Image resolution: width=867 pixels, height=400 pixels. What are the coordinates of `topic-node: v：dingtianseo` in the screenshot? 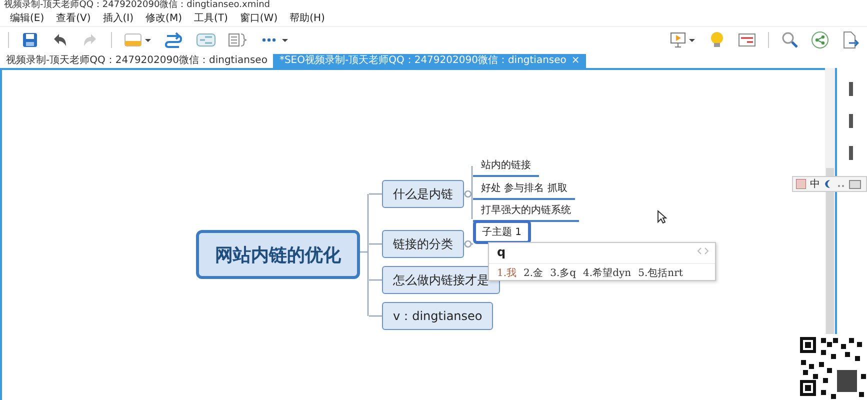 It's located at (438, 316).